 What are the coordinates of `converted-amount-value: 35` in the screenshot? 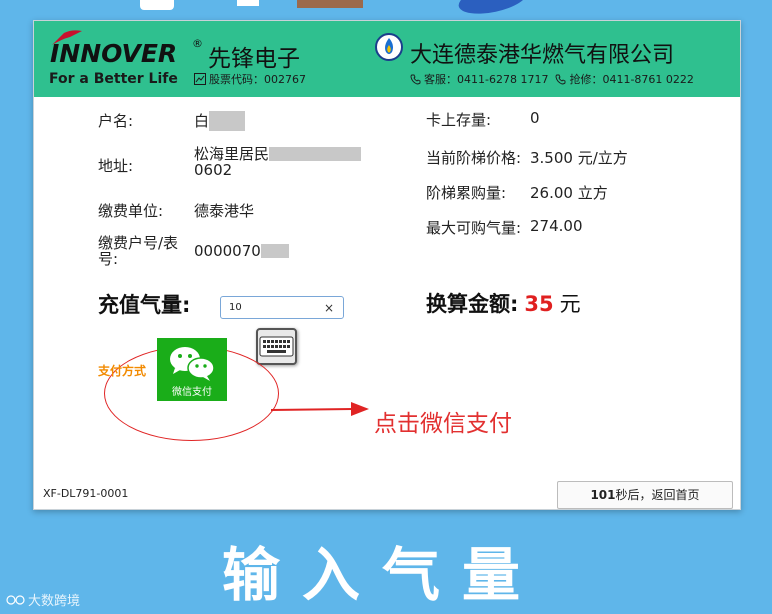 It's located at (539, 304).